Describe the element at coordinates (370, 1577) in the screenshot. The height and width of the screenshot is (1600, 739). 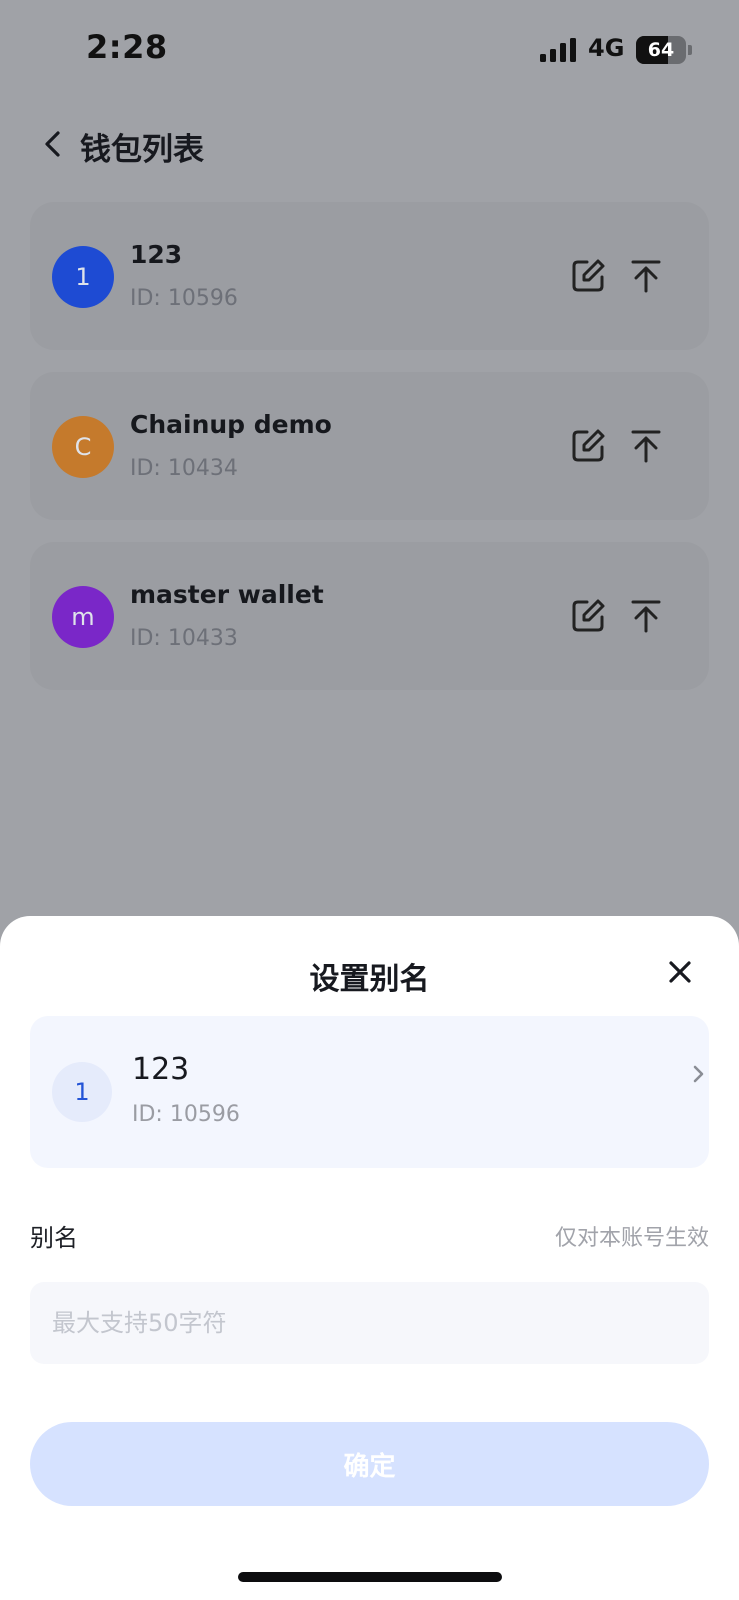
I see `home-indicator` at that location.